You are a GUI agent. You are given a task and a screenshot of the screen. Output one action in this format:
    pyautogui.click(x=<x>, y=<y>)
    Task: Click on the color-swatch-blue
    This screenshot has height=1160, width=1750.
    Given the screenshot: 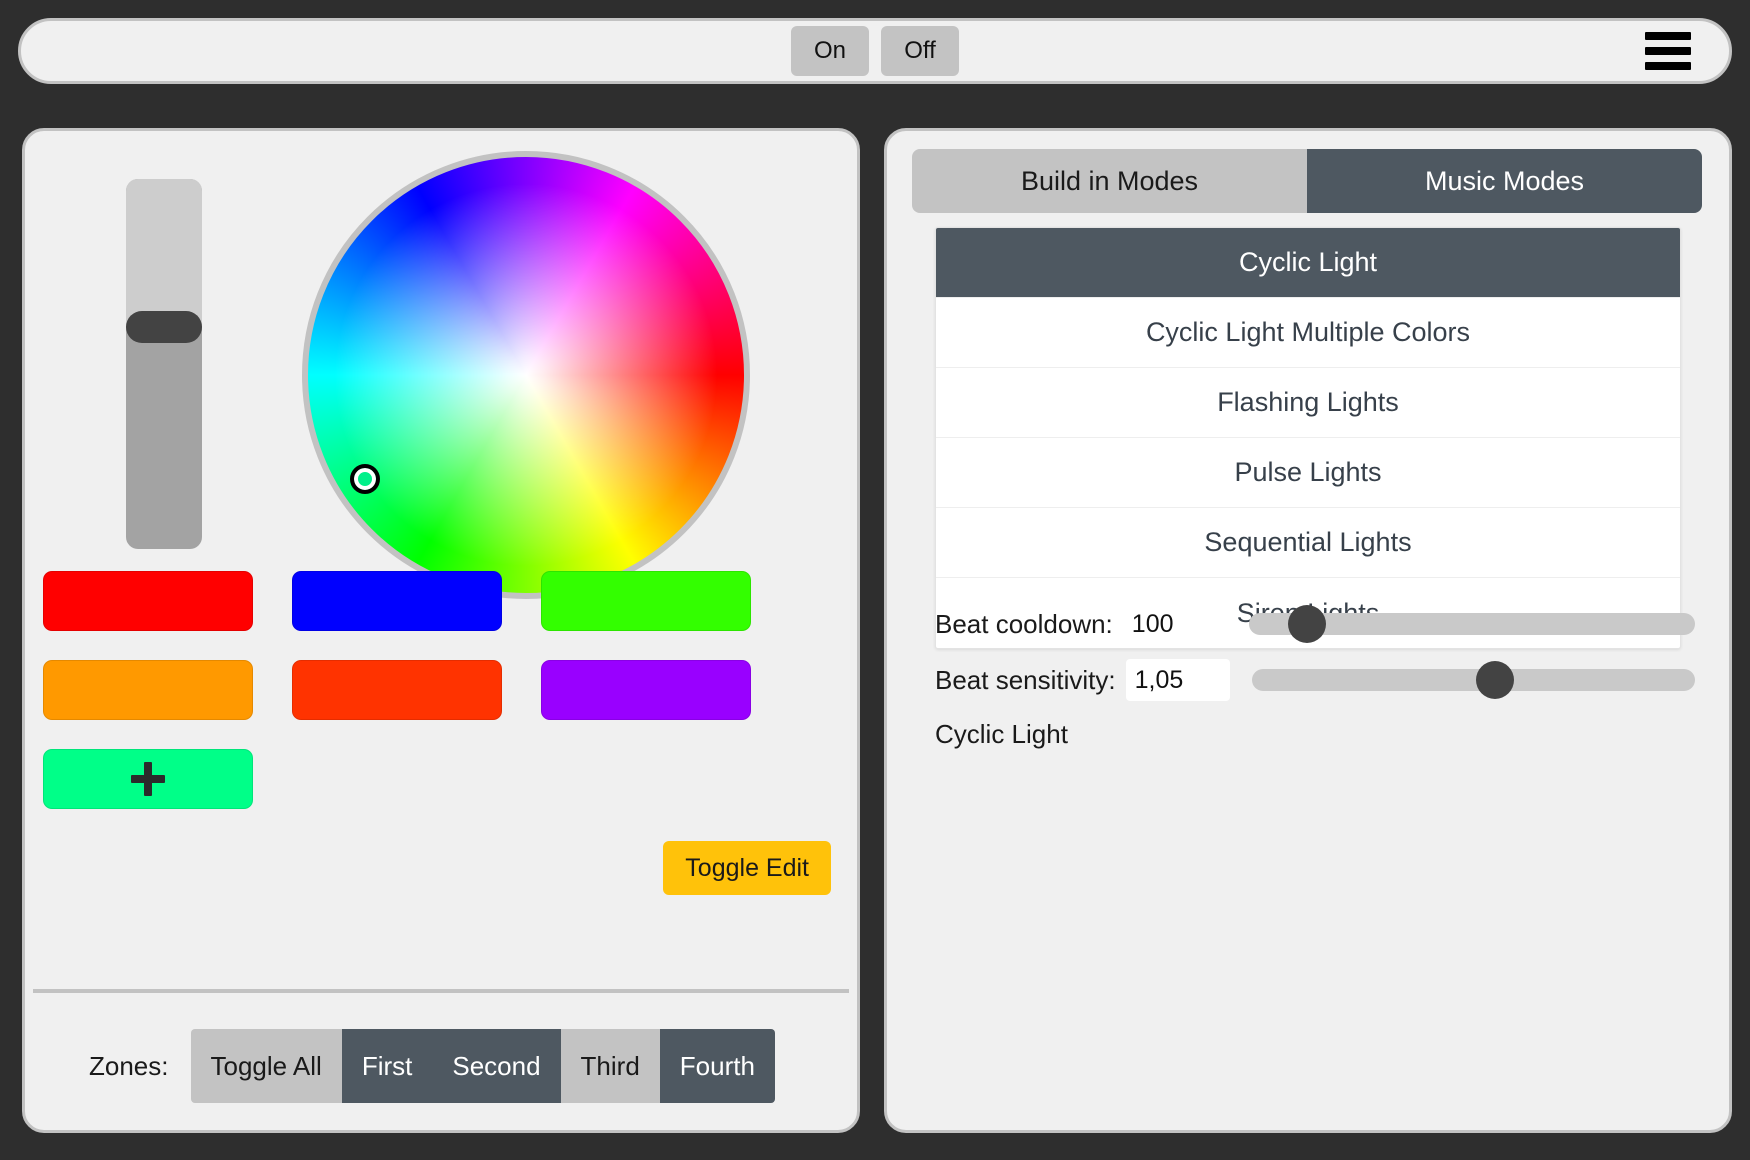 What is the action you would take?
    pyautogui.click(x=397, y=601)
    